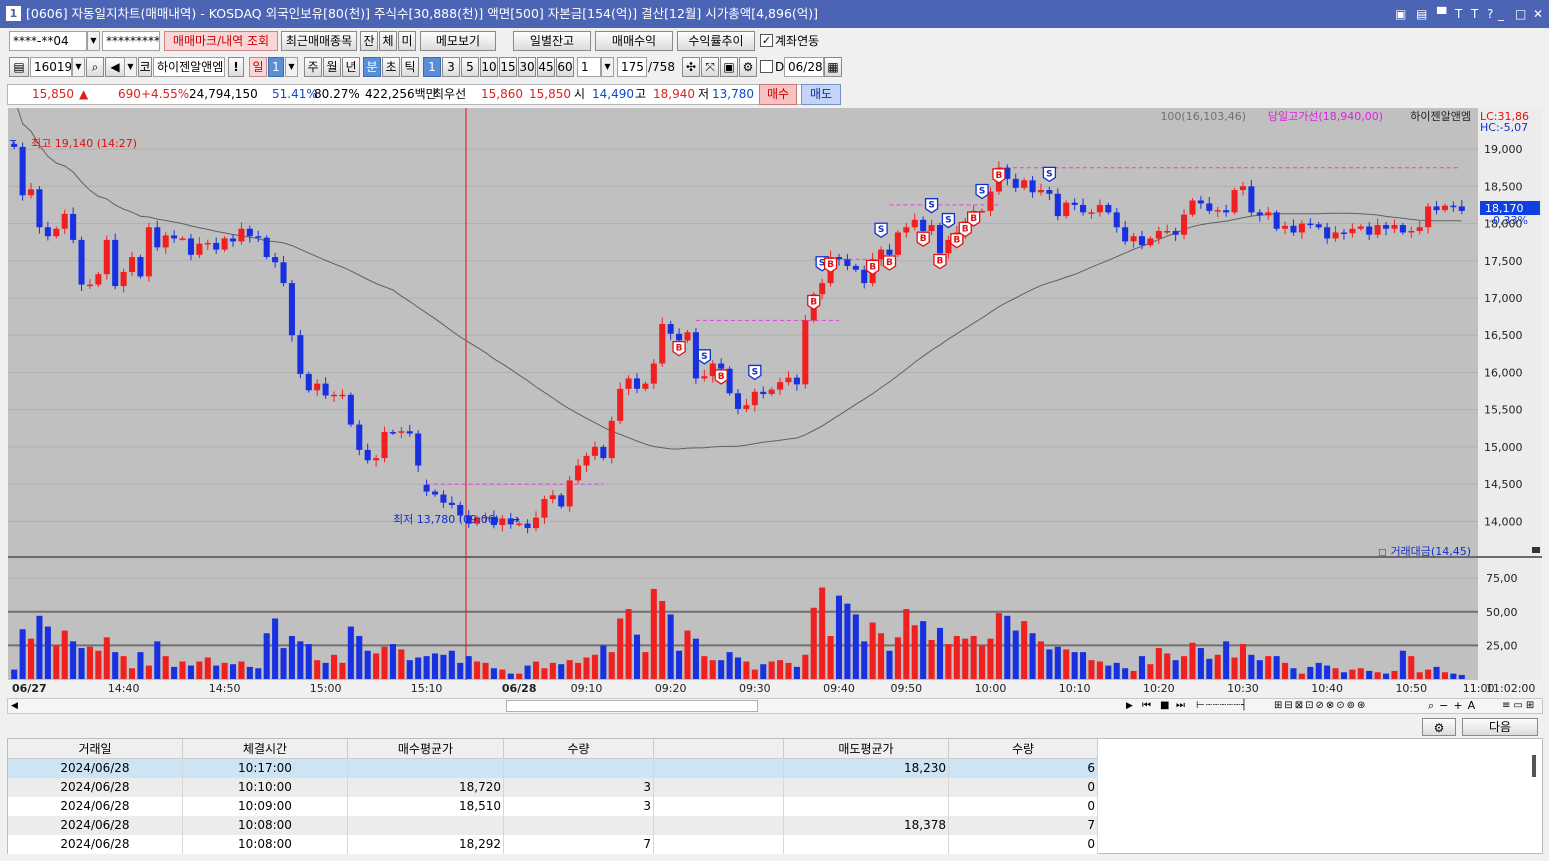  What do you see at coordinates (319, 41) in the screenshot?
I see `recent-stocks-button: 최근매매종목` at bounding box center [319, 41].